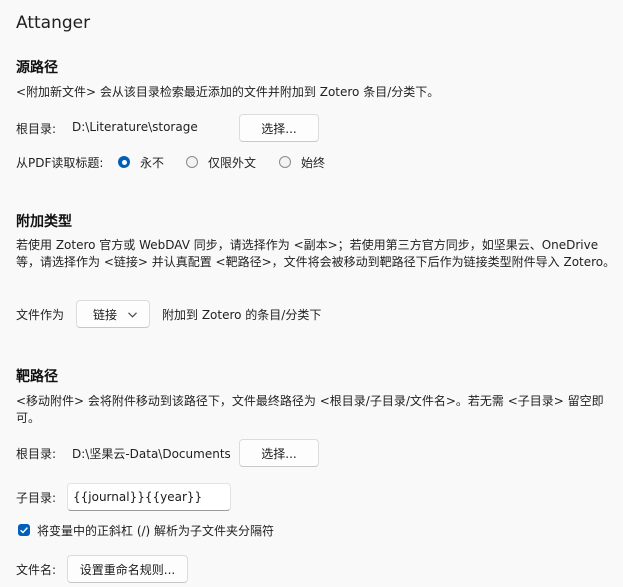  I want to click on radio-always, so click(285, 162).